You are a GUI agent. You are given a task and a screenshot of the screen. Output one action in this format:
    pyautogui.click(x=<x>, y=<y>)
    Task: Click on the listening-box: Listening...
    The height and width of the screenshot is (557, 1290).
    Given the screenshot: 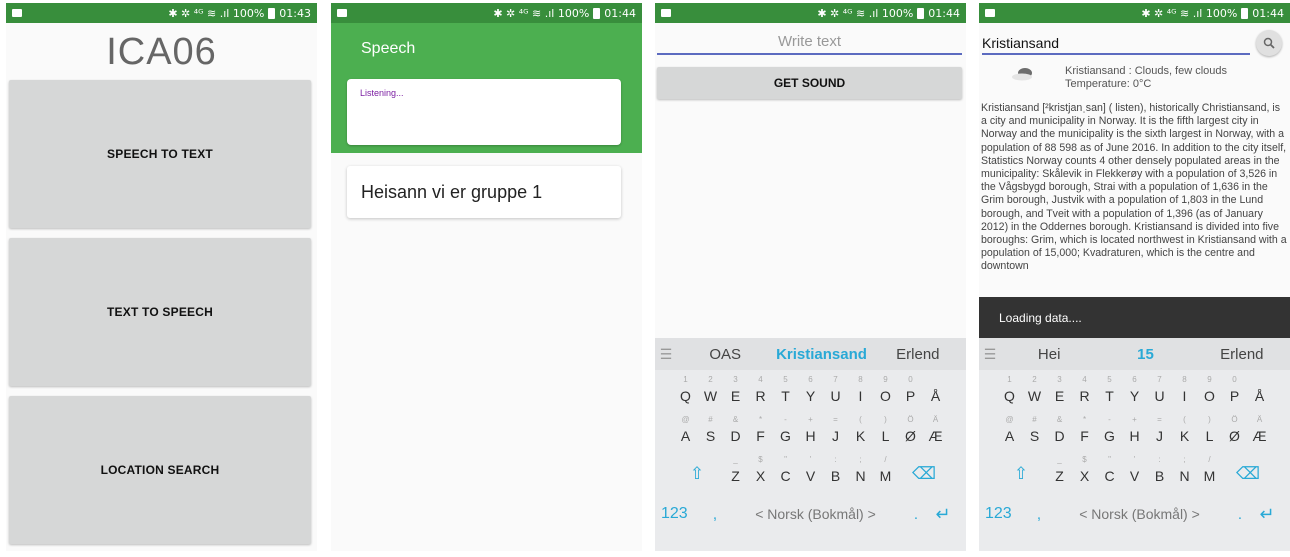 What is the action you would take?
    pyautogui.click(x=484, y=112)
    